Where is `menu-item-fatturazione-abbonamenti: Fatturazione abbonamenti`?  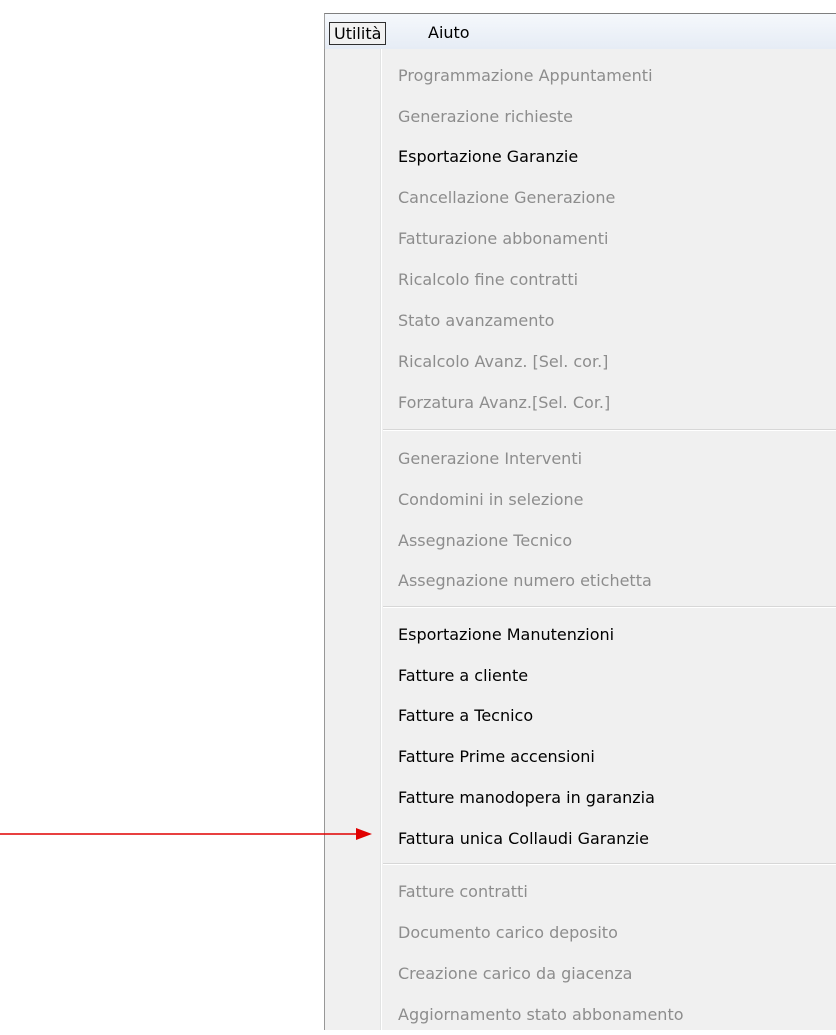
menu-item-fatturazione-abbonamenti: Fatturazione abbonamenti is located at coordinates (503, 239).